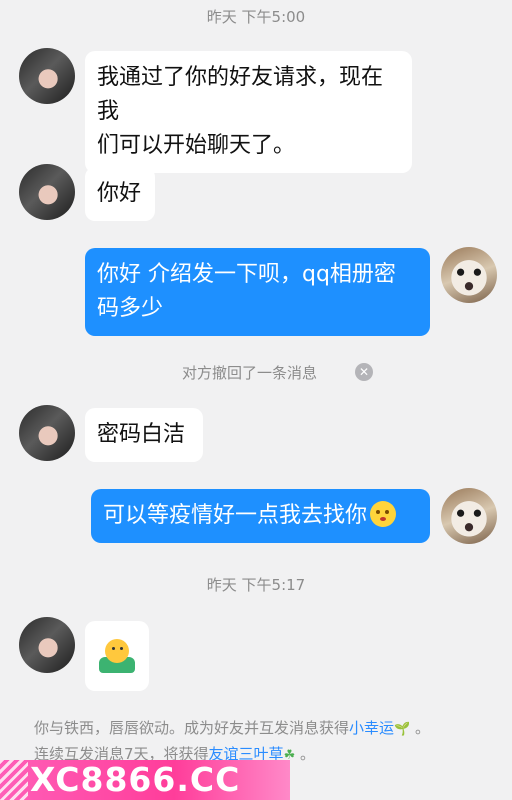 The height and width of the screenshot is (800, 512). What do you see at coordinates (246, 274) in the screenshot?
I see `message-text-line: 你好 介绍发一下呗，qq相册密` at bounding box center [246, 274].